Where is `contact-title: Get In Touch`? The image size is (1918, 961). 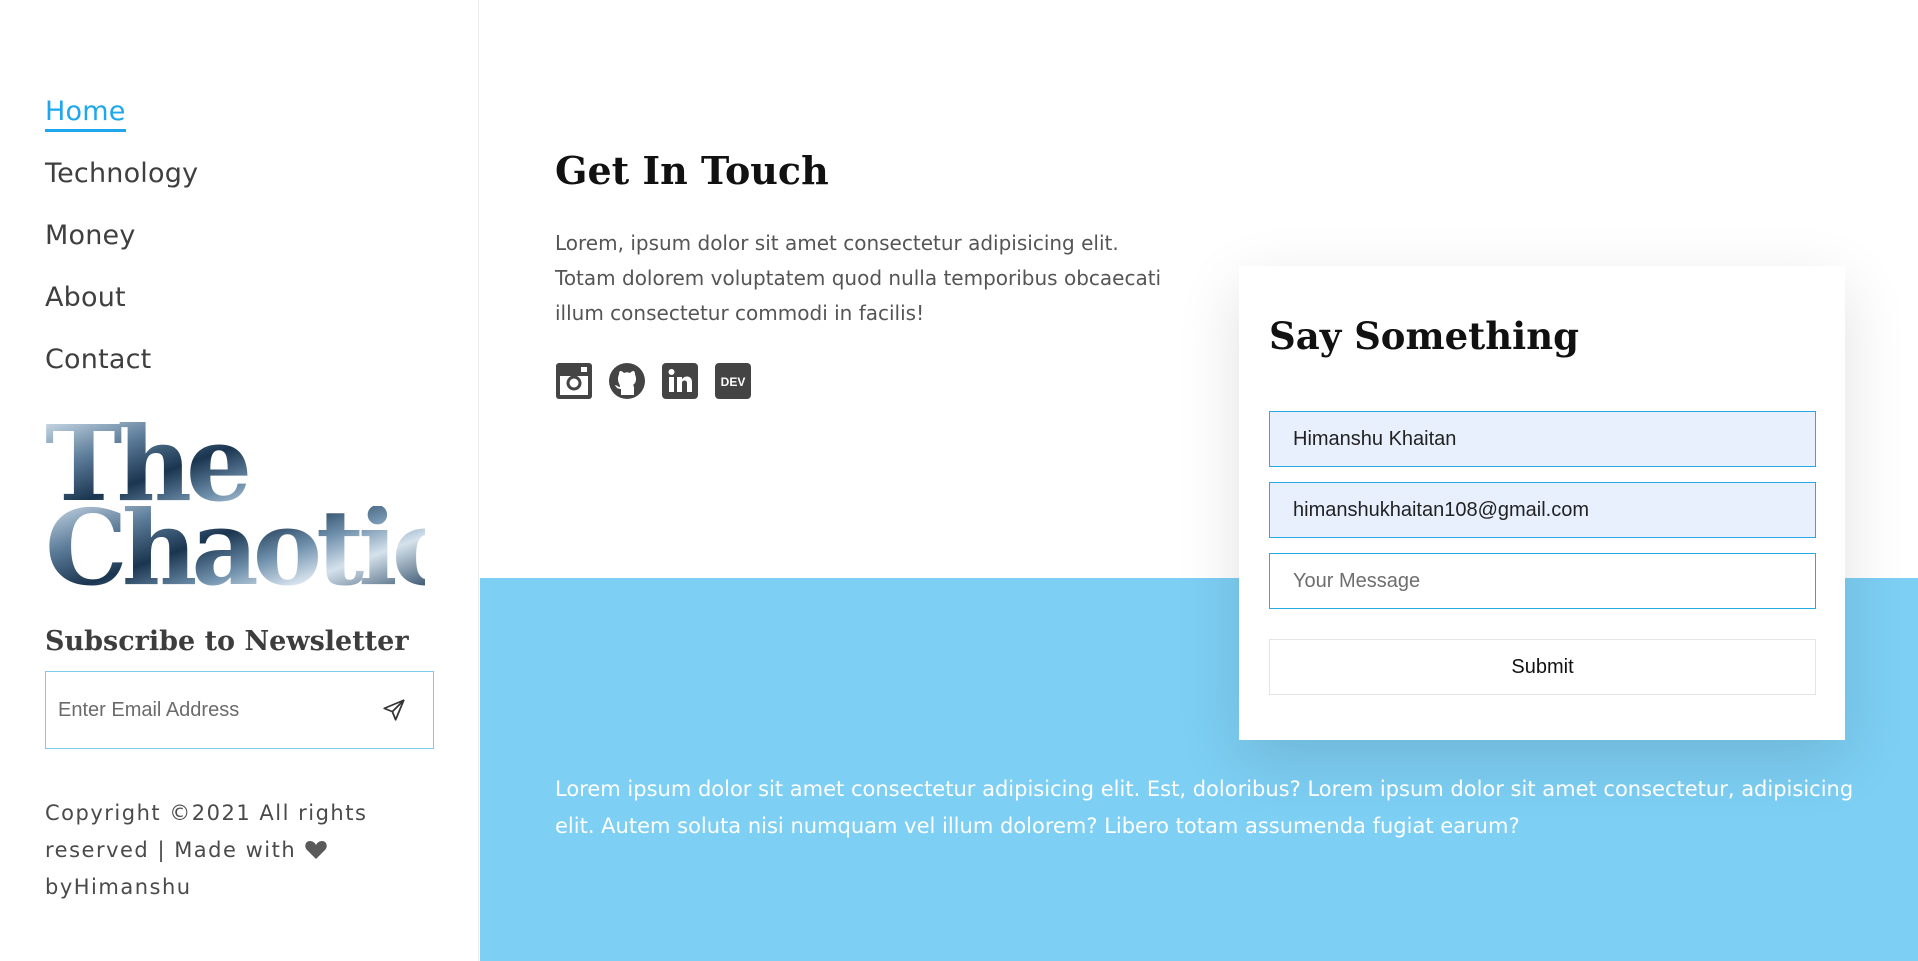
contact-title: Get In Touch is located at coordinates (692, 170).